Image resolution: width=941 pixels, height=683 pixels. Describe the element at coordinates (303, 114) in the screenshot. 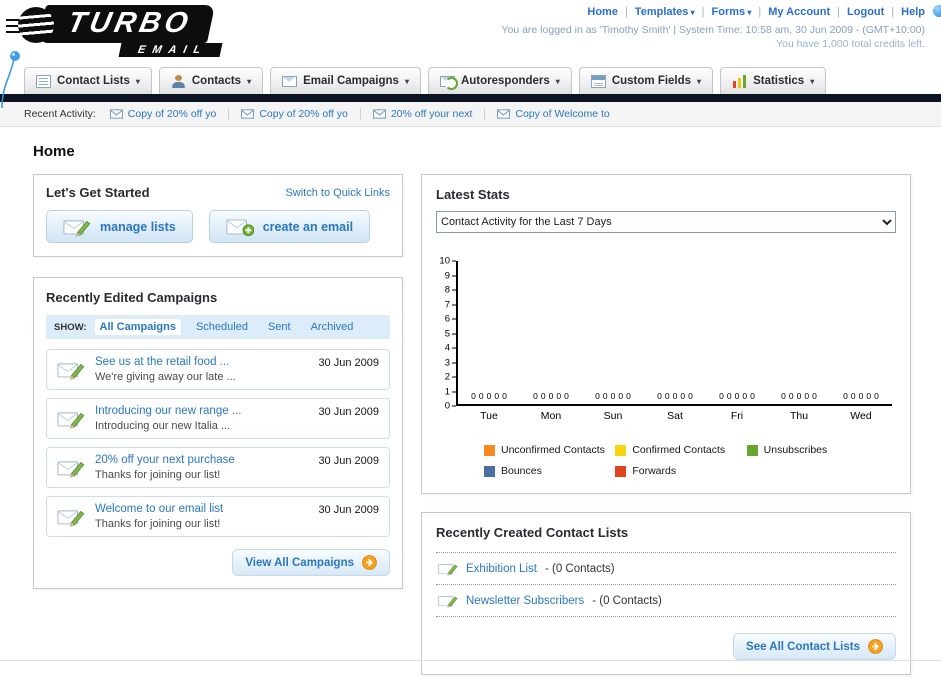

I see `recent-activity-label: Copy of 20% off yo` at that location.